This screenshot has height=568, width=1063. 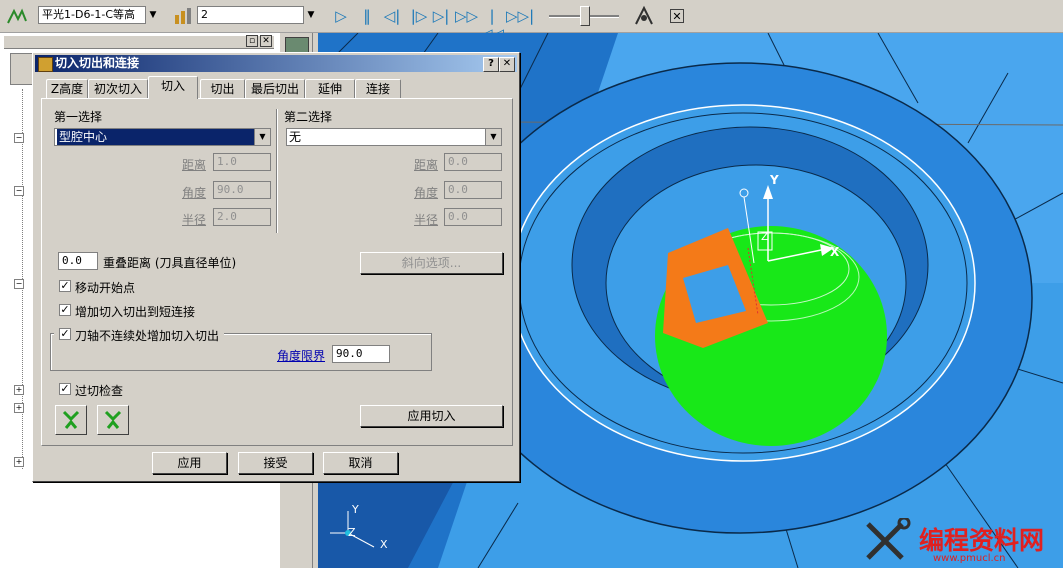 I want to click on wrench-logo-icon, so click(x=888, y=539).